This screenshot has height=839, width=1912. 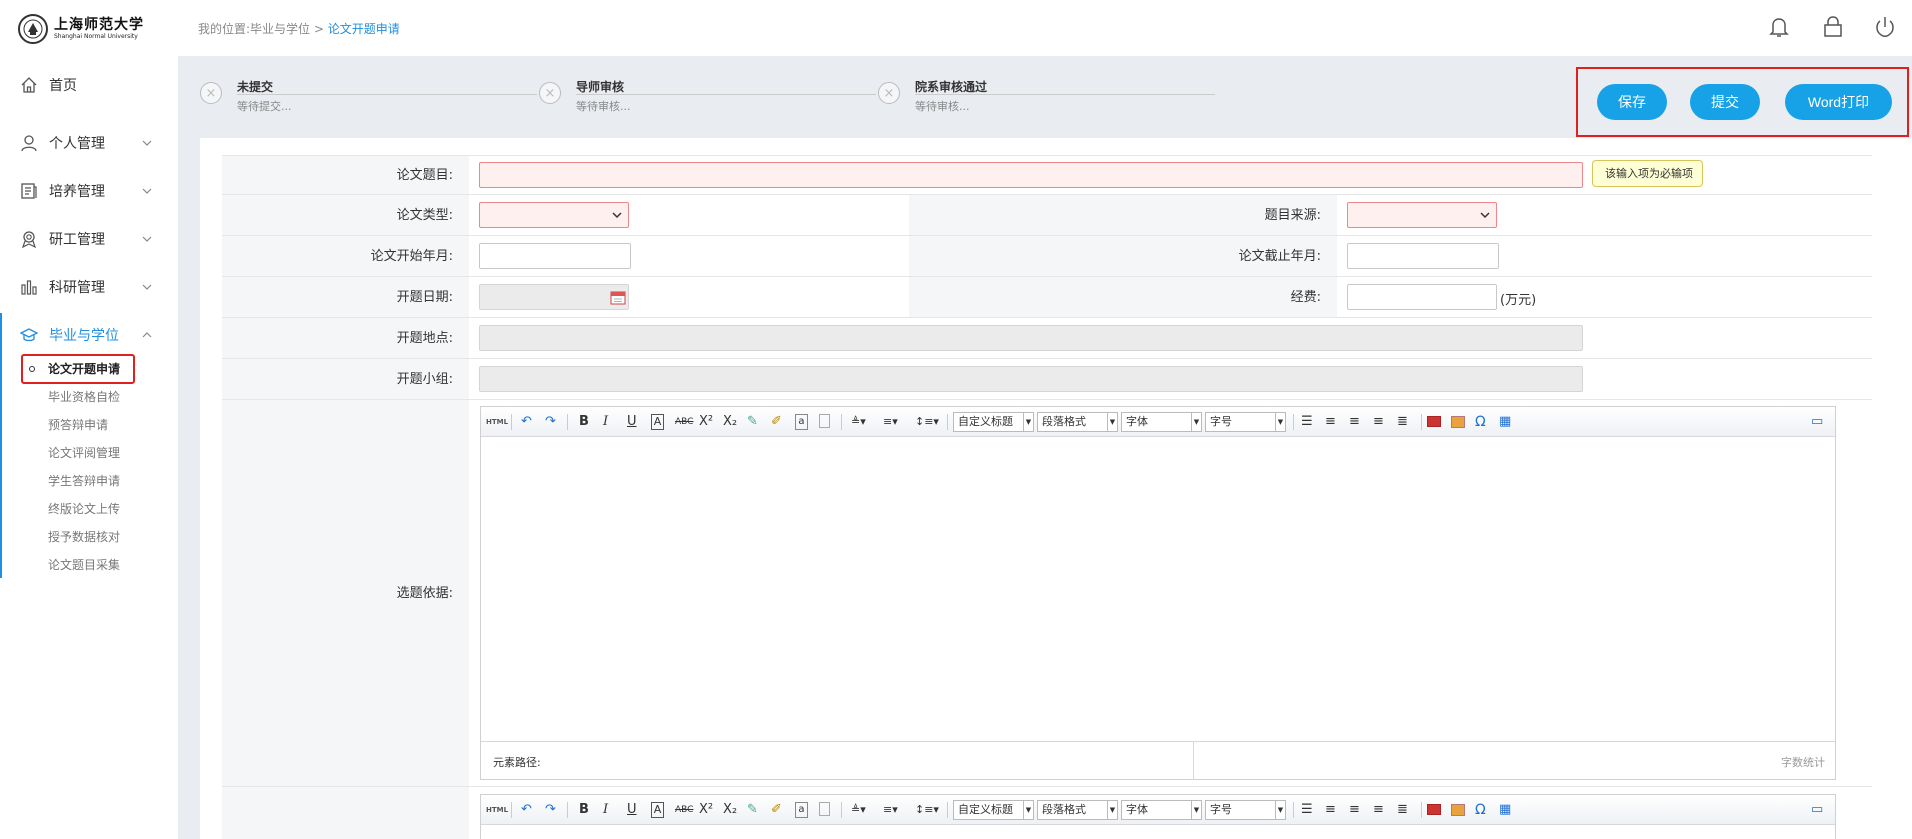 What do you see at coordinates (1031, 338) in the screenshot?
I see `open-place-input` at bounding box center [1031, 338].